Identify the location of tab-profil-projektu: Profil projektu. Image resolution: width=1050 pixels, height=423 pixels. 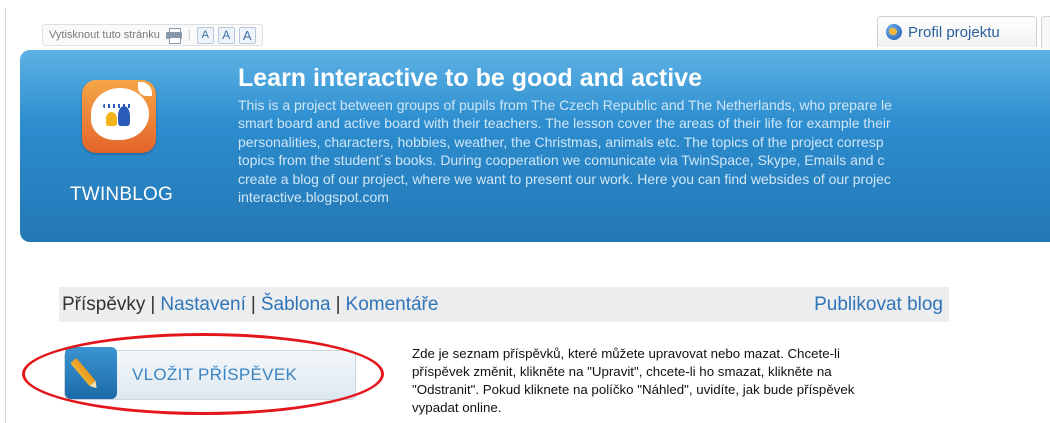
(957, 31).